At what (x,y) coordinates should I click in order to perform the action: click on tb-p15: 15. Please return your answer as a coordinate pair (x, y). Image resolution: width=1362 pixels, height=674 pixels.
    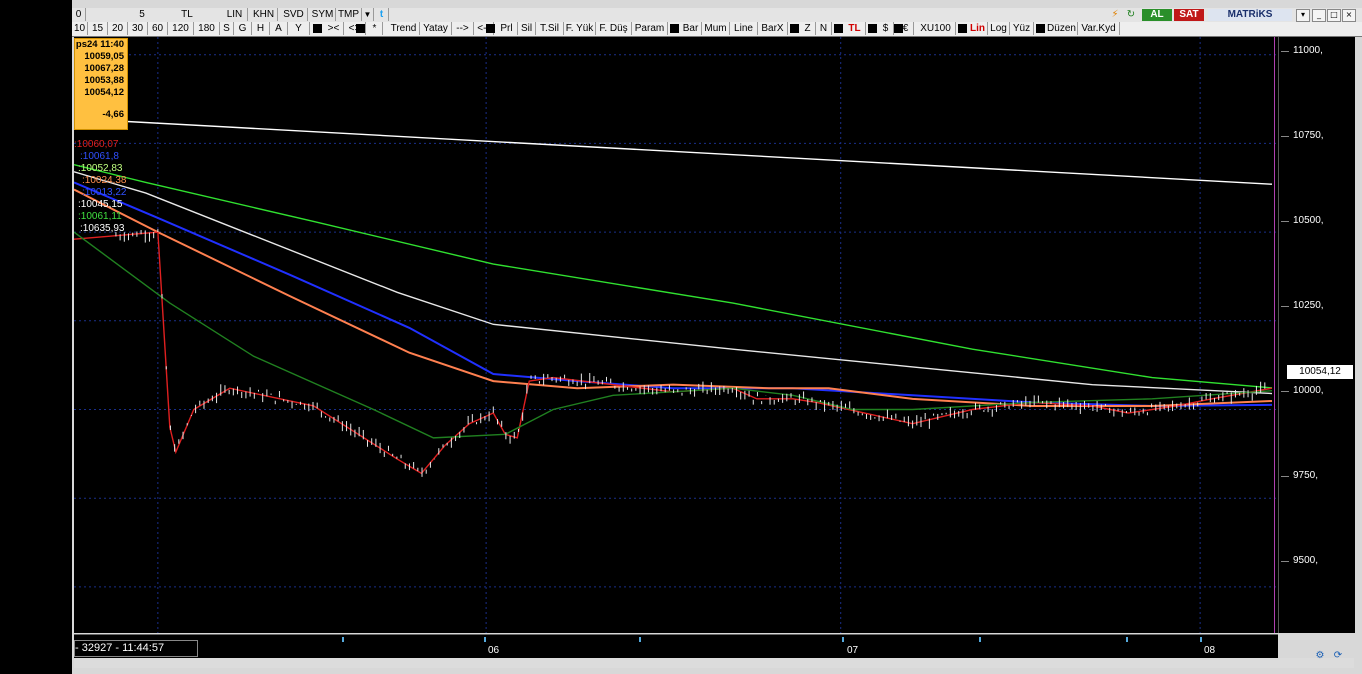
    Looking at the image, I should click on (98, 28).